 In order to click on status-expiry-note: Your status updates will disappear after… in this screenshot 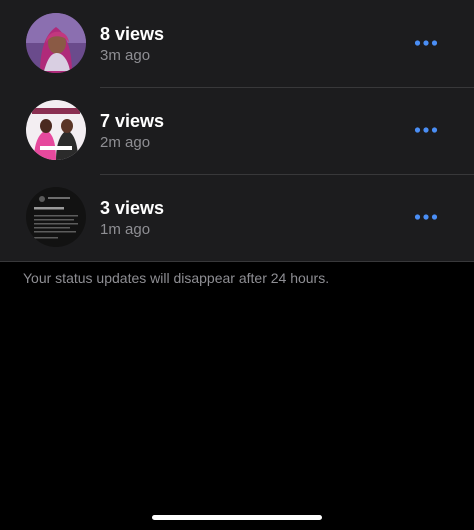, I will do `click(176, 278)`.